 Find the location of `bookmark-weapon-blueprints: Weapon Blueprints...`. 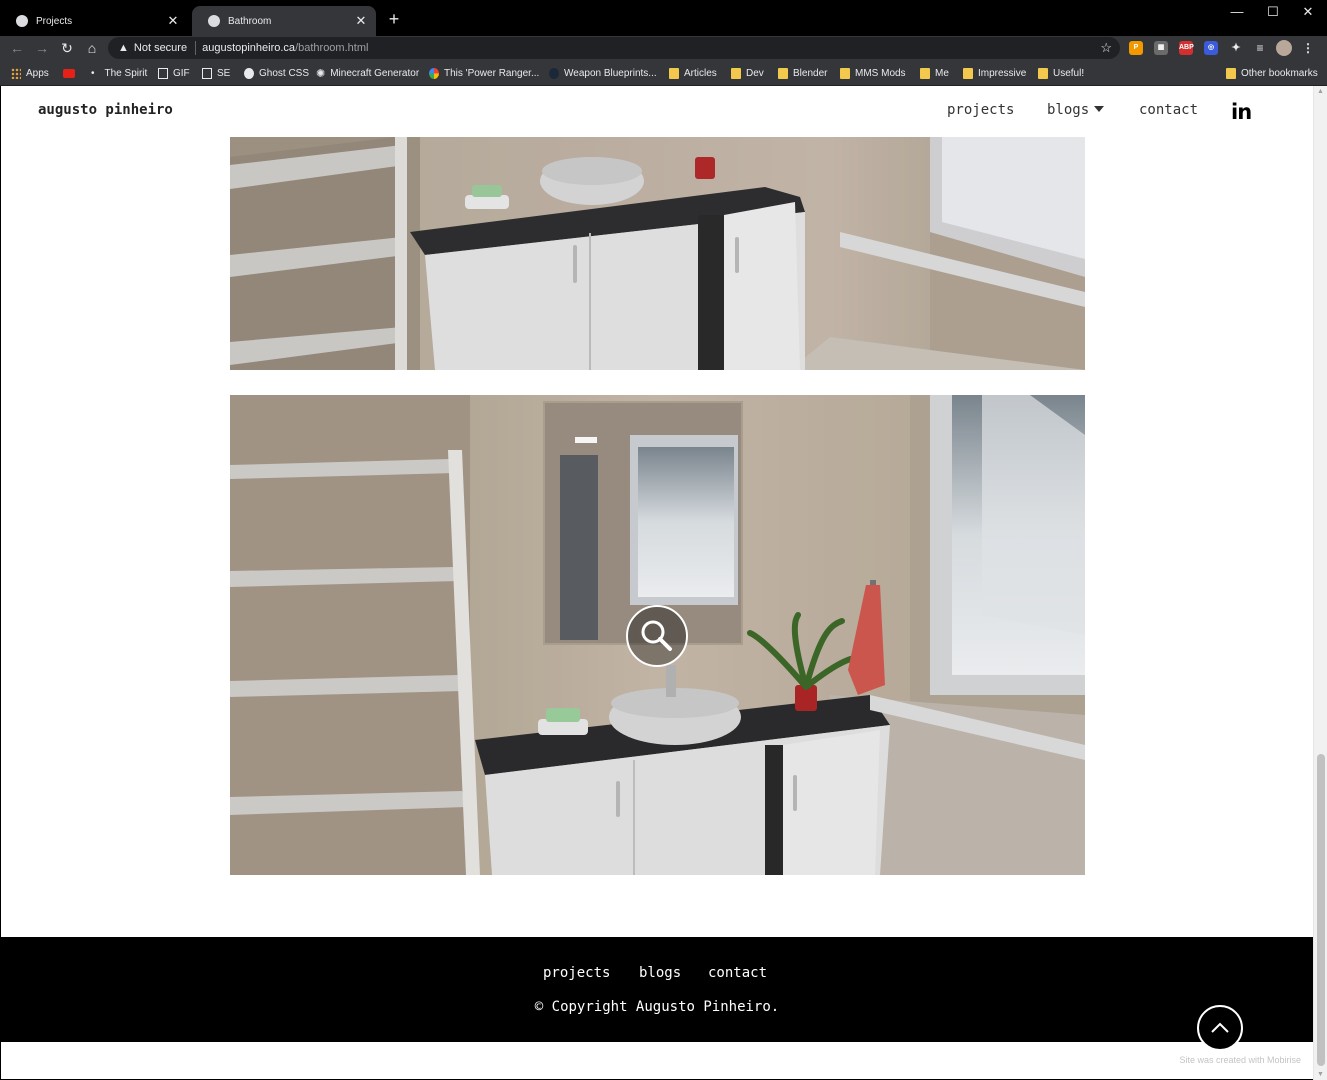

bookmark-weapon-blueprints: Weapon Blueprints... is located at coordinates (603, 73).